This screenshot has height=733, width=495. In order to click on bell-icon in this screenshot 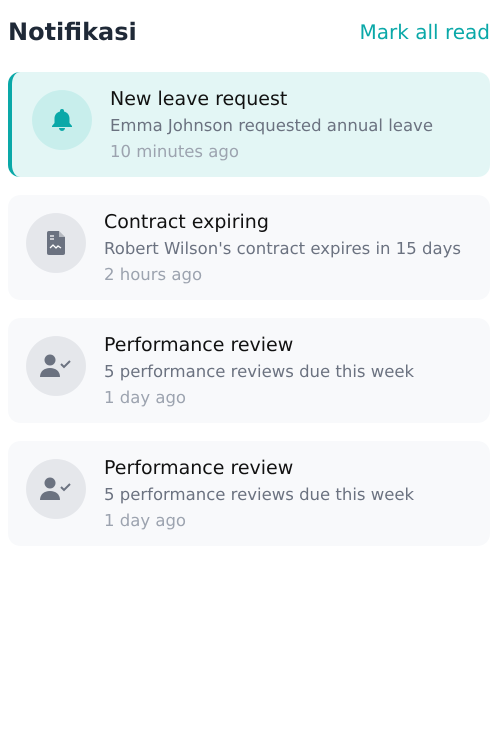, I will do `click(62, 120)`.